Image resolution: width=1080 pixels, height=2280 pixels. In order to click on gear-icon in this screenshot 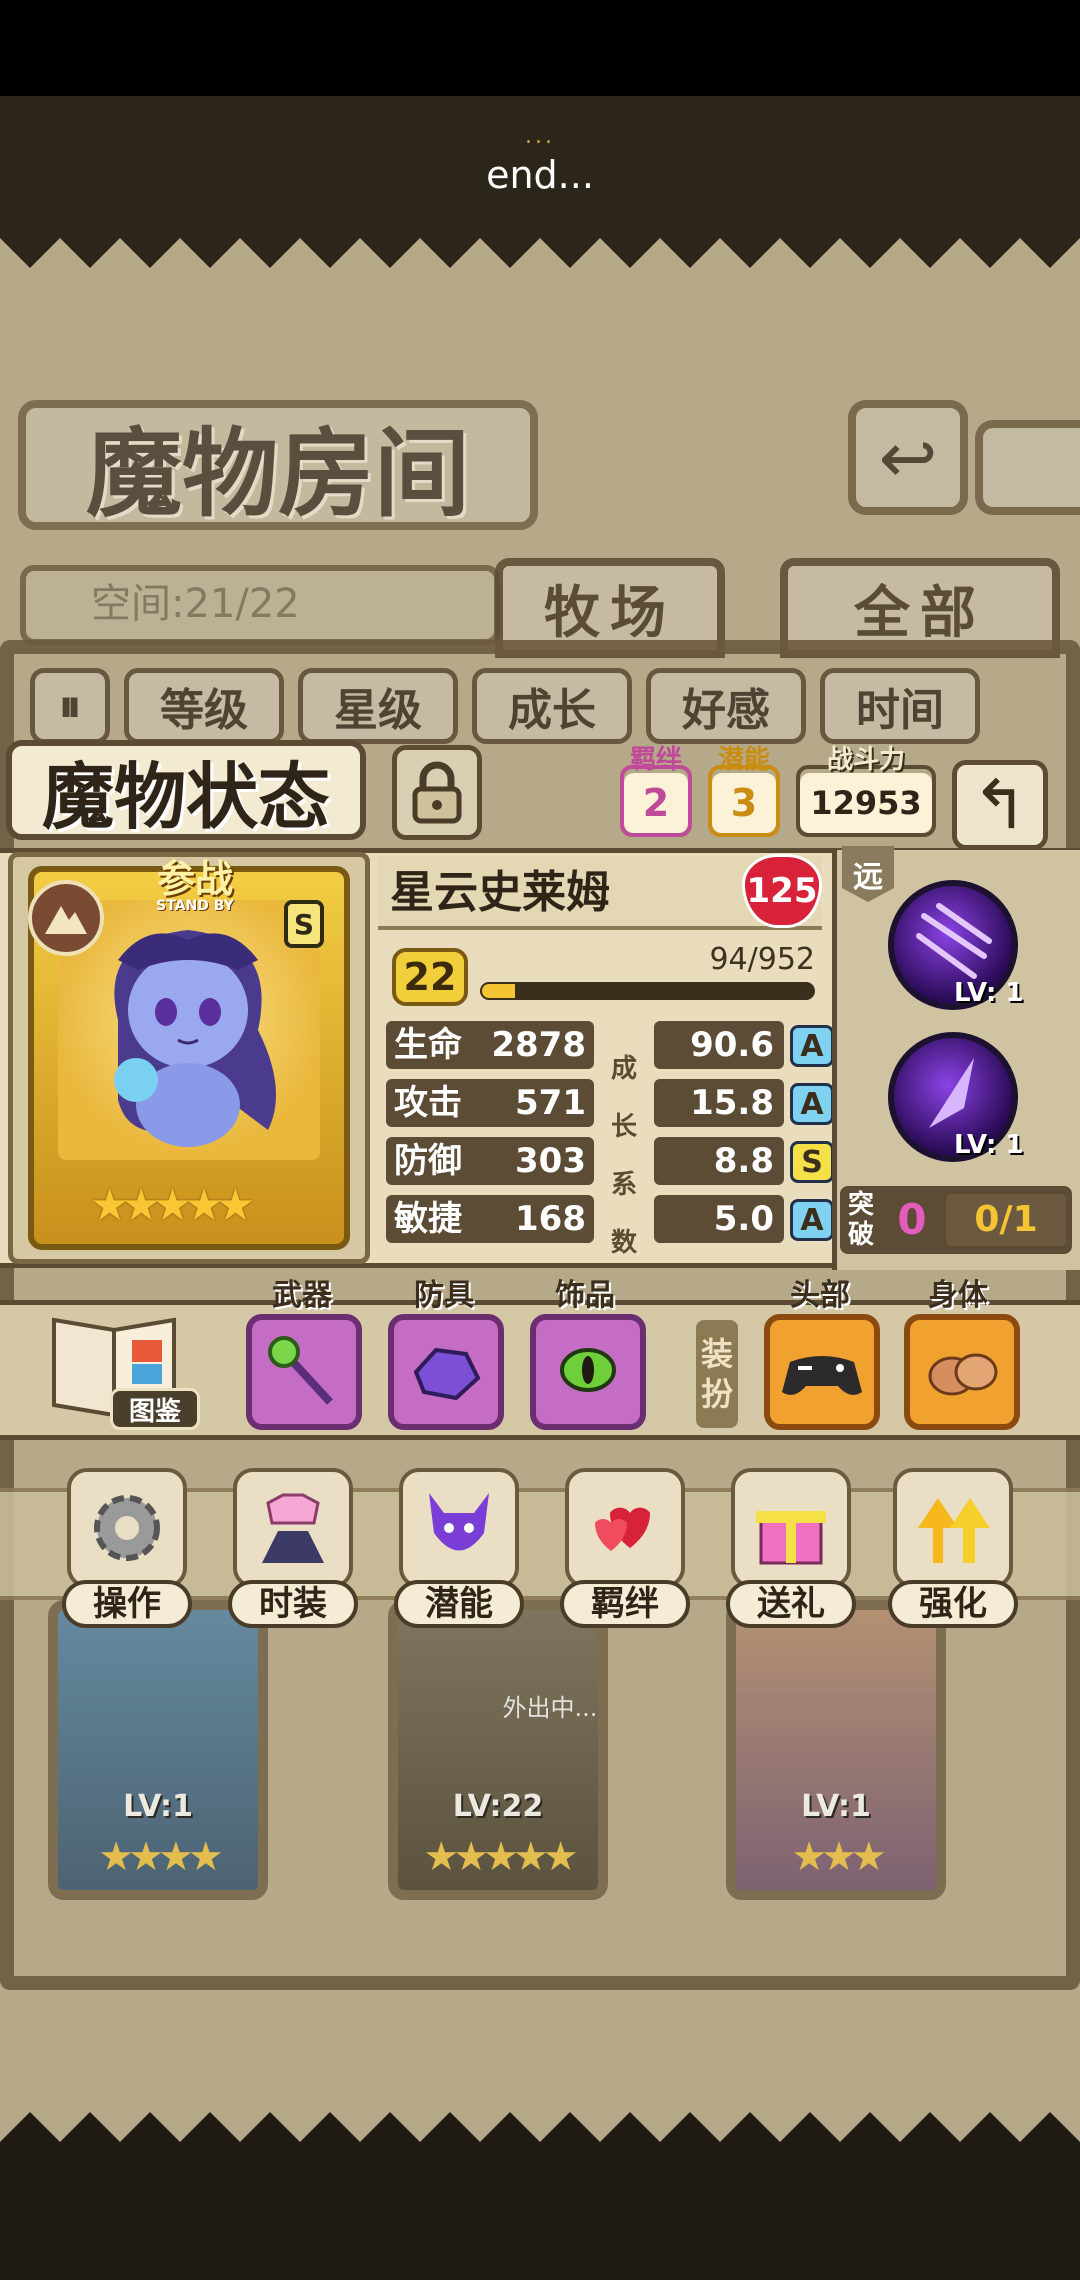, I will do `click(127, 1528)`.